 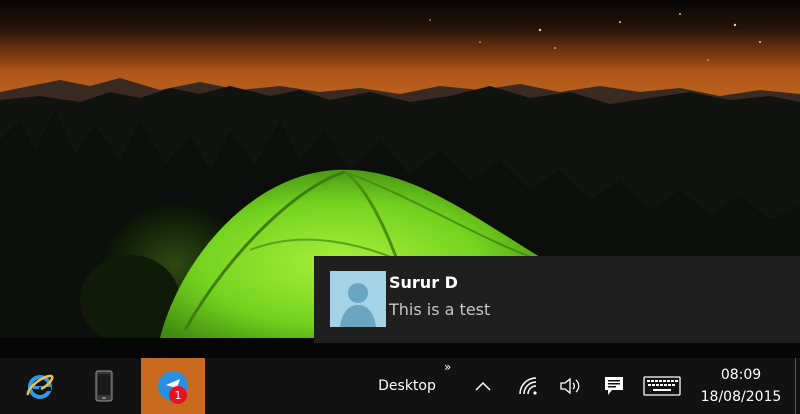 I want to click on taskbar-app-phone, so click(x=104, y=386).